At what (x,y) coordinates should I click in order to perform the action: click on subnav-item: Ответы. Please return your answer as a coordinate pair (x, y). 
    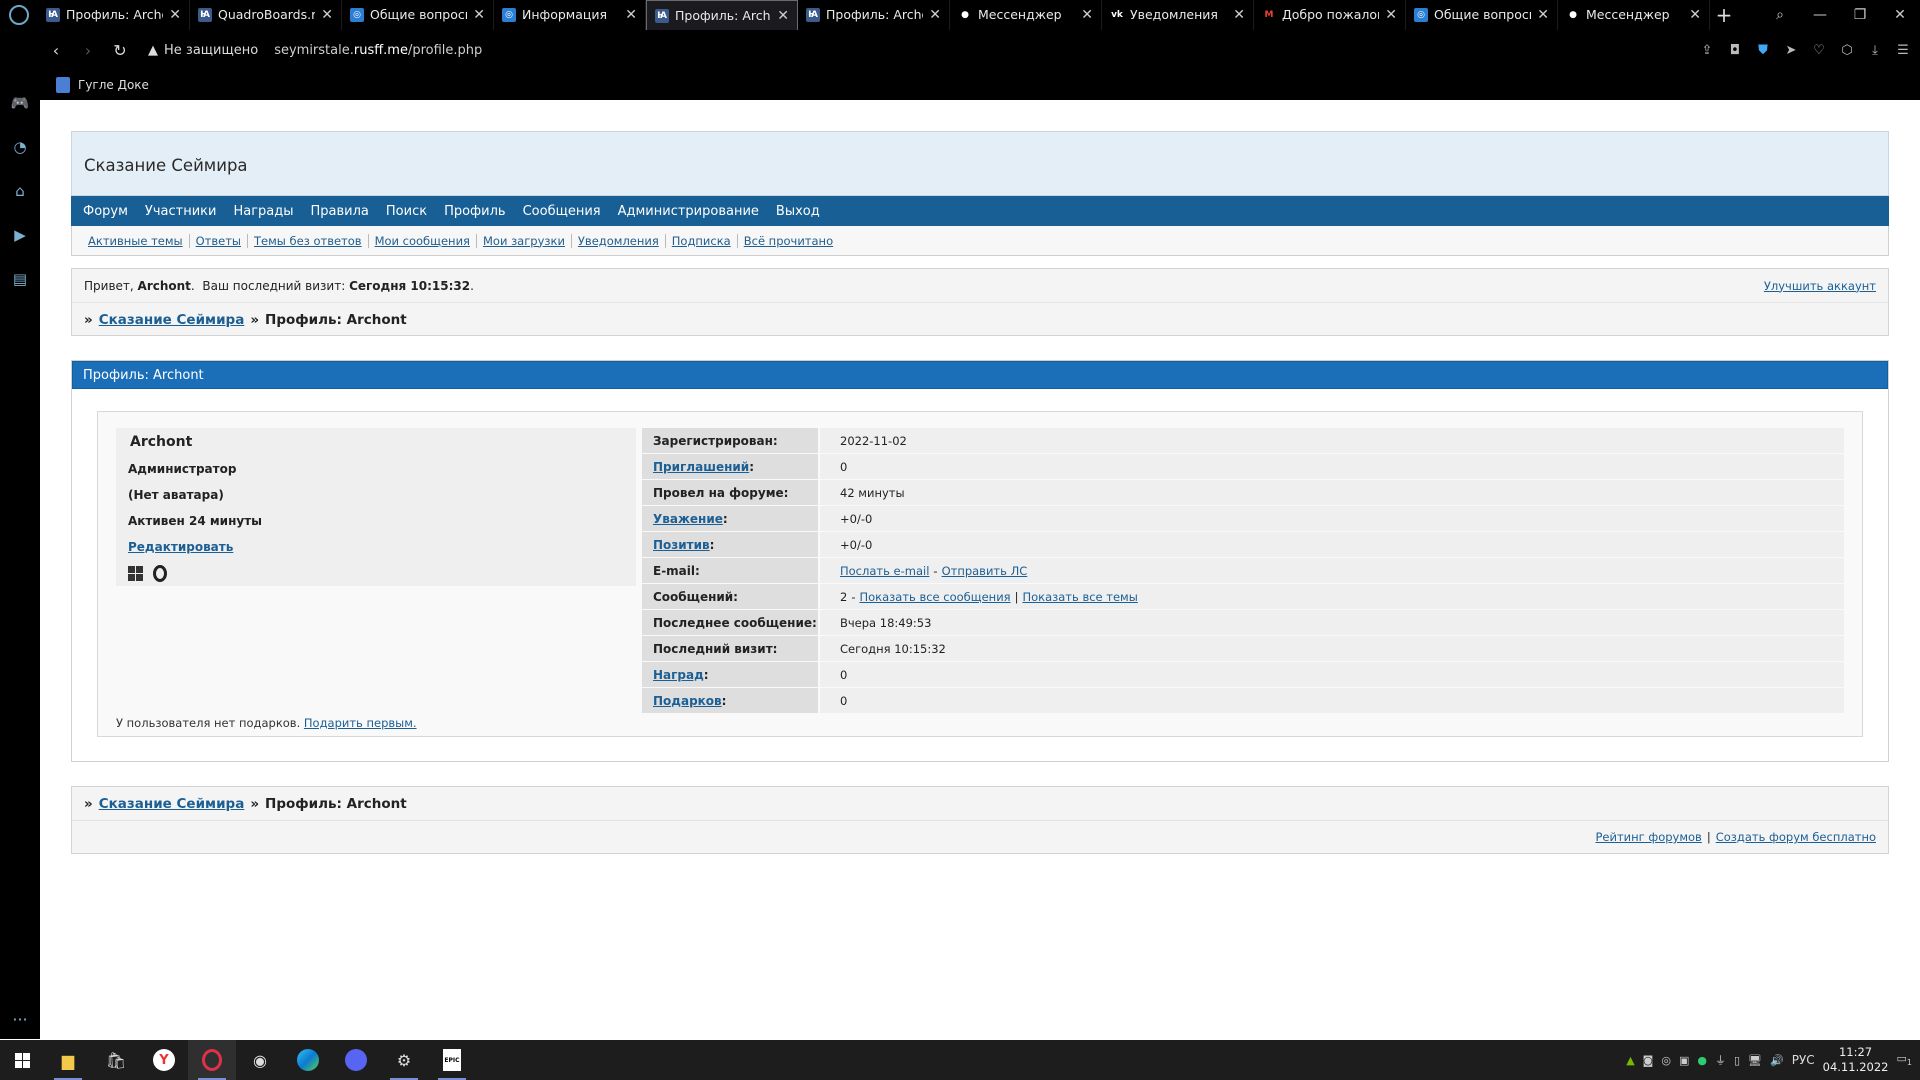
    Looking at the image, I should click on (219, 240).